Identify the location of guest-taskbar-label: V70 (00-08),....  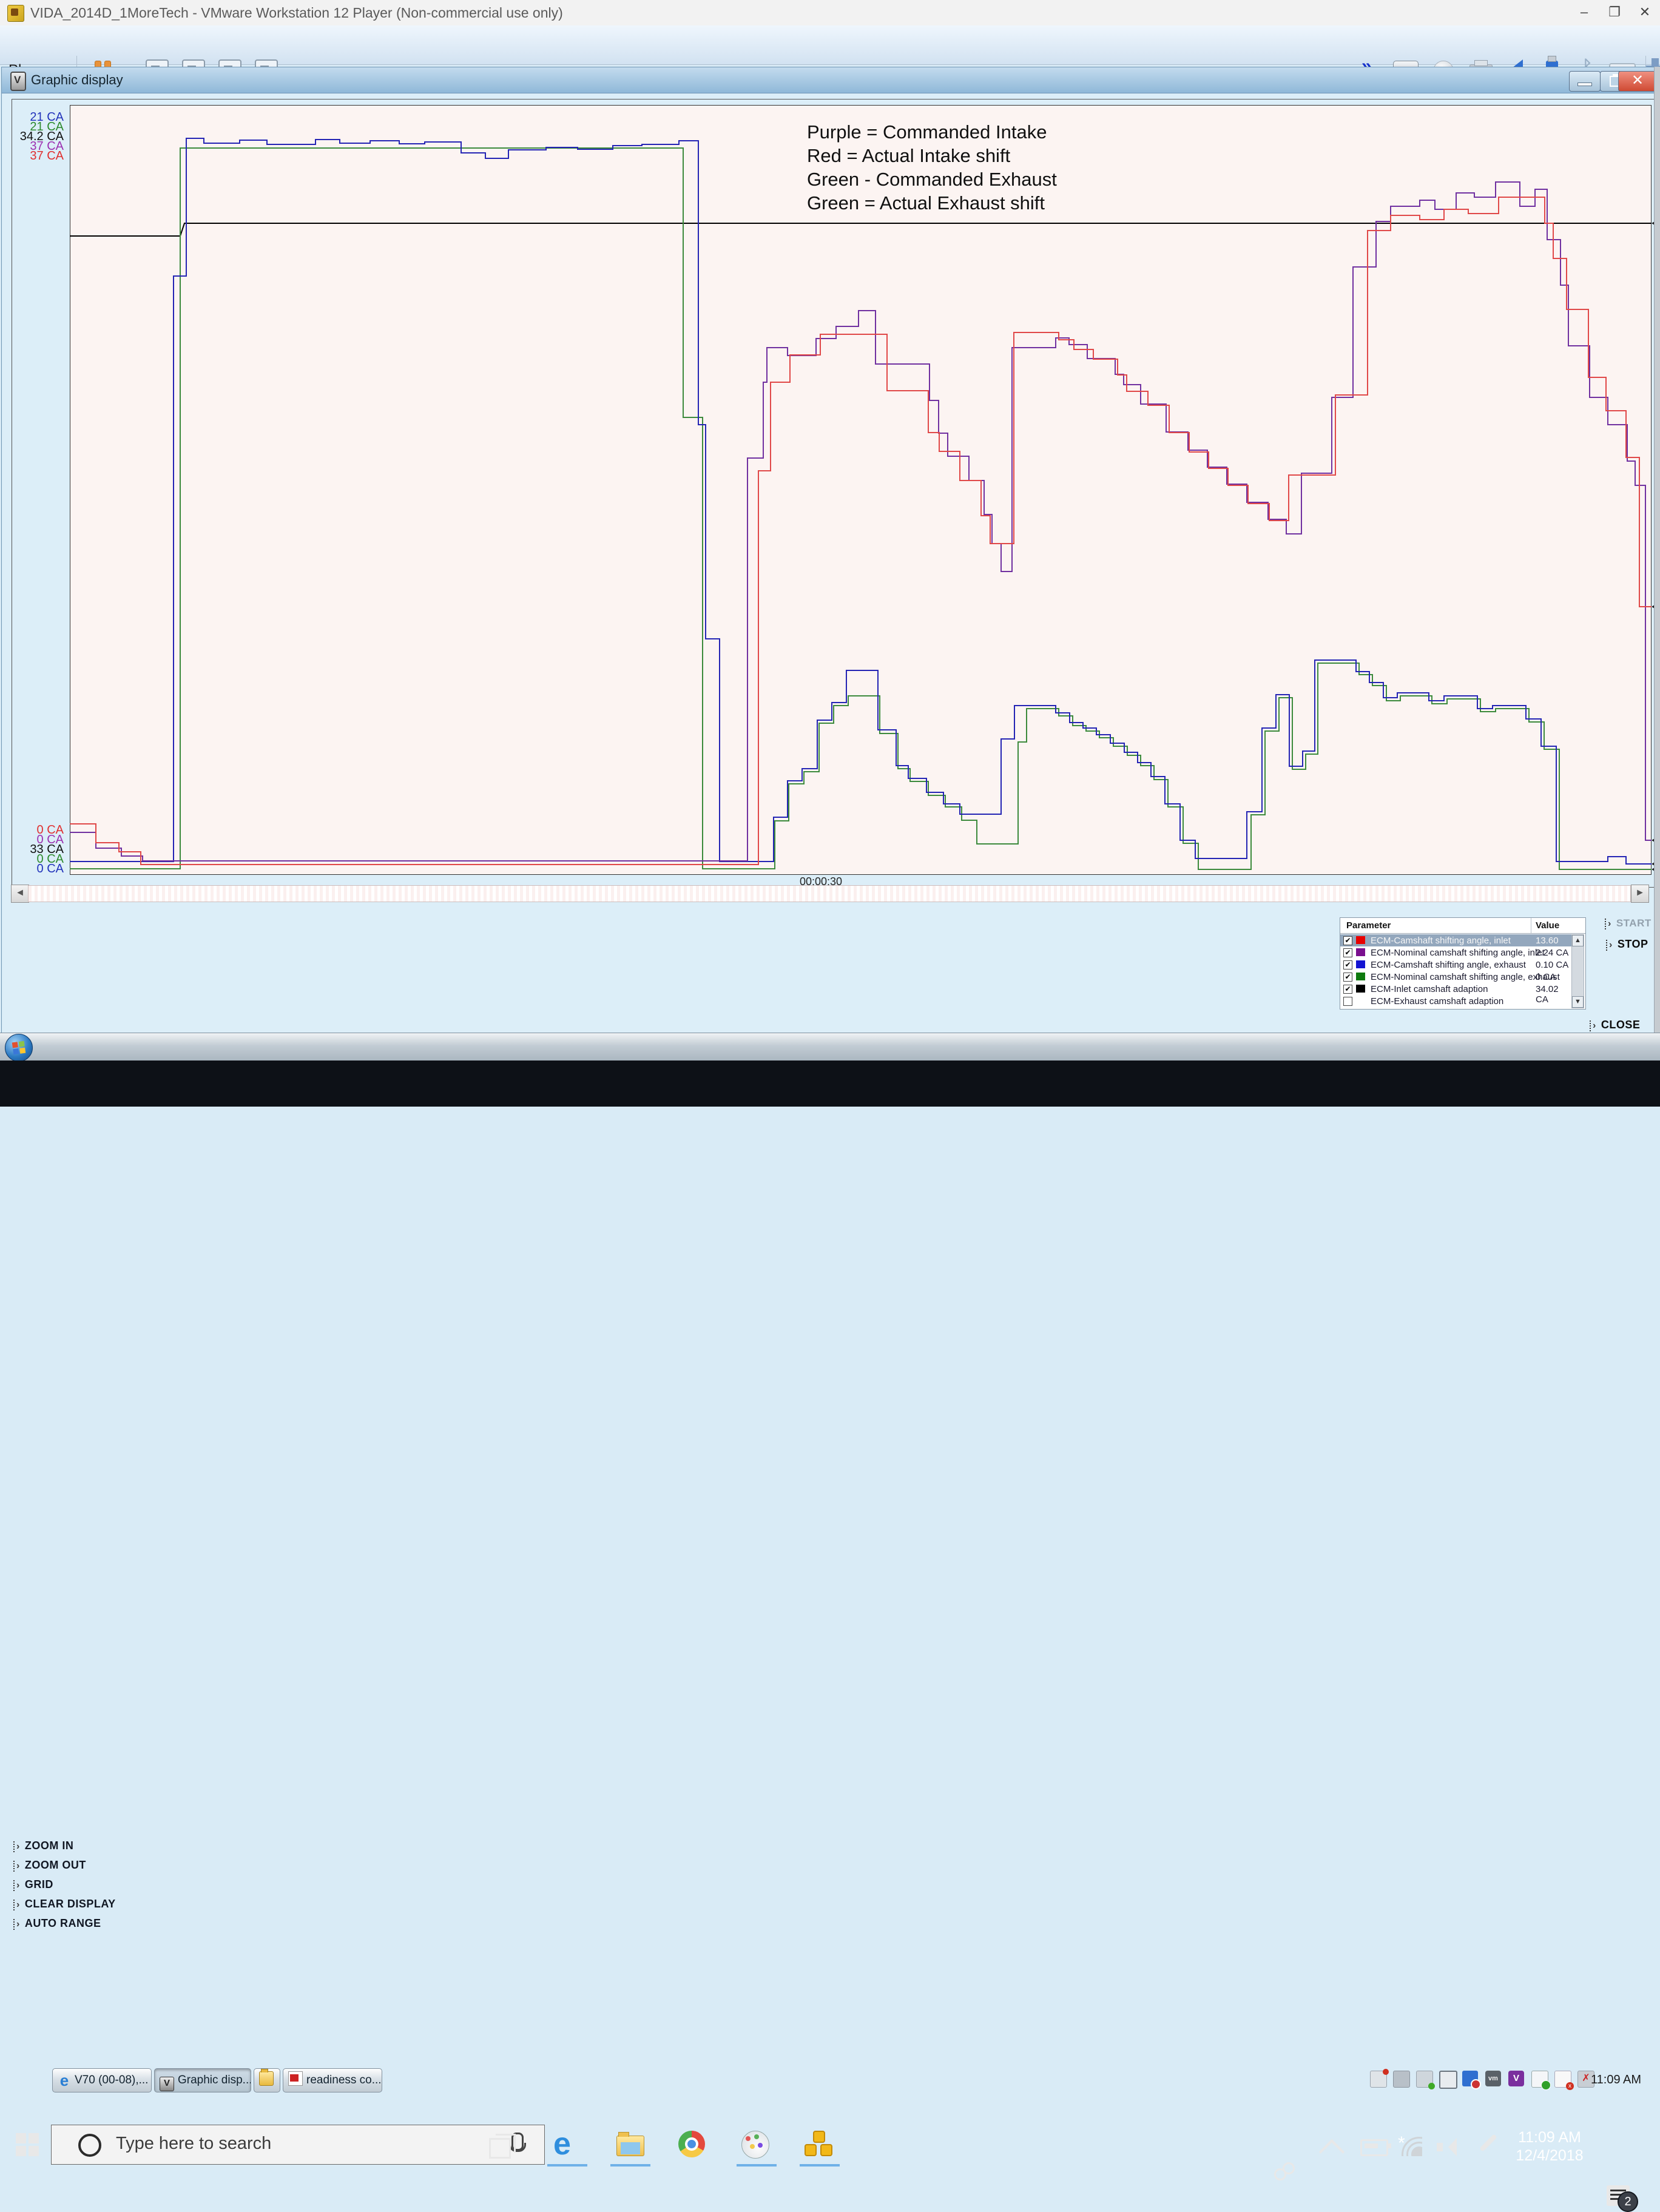
(112, 2080).